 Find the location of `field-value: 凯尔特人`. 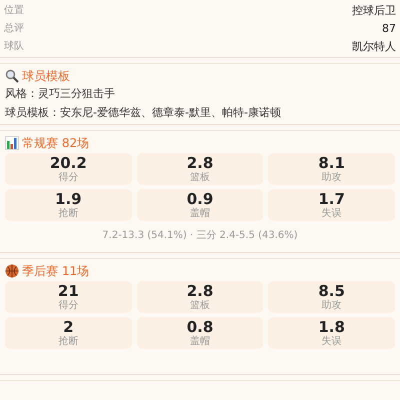

field-value: 凯尔特人 is located at coordinates (374, 46).